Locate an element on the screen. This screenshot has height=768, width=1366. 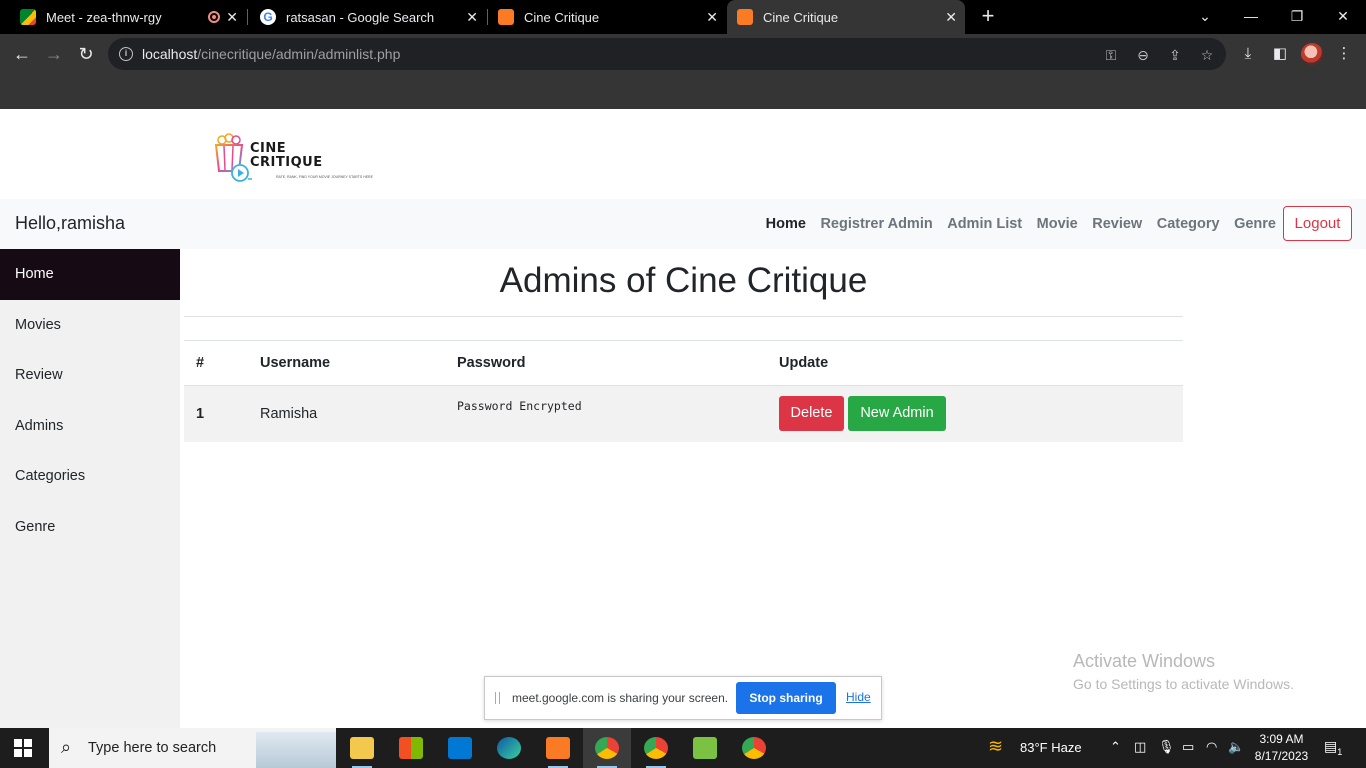
nav-link-movie: Movie is located at coordinates (1057, 224).